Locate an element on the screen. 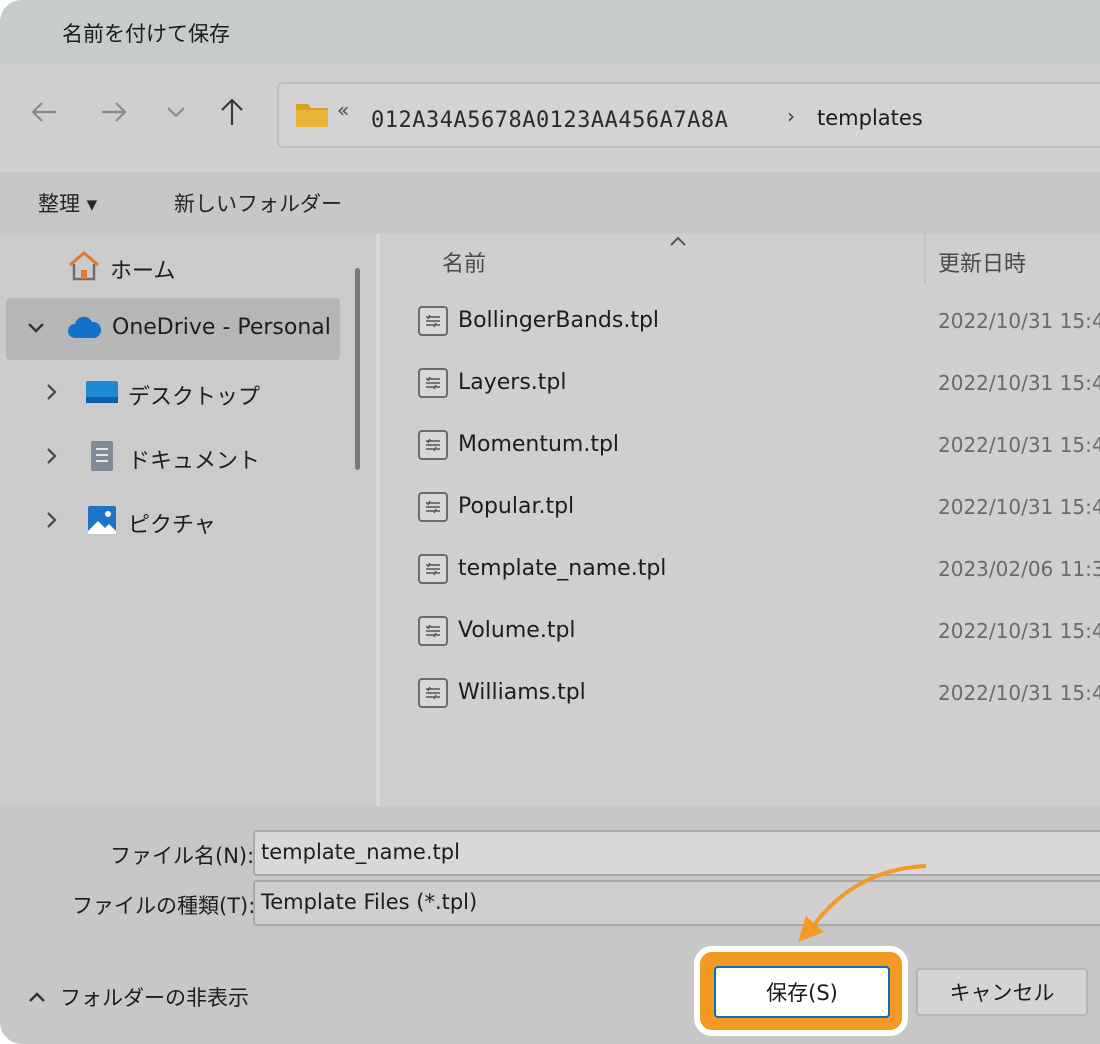 The width and height of the screenshot is (1100, 1044). breadcrumb-current: templates is located at coordinates (870, 118).